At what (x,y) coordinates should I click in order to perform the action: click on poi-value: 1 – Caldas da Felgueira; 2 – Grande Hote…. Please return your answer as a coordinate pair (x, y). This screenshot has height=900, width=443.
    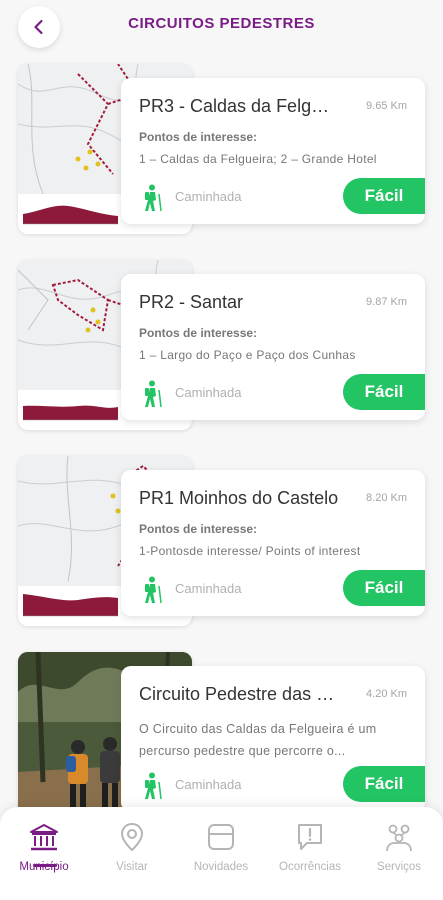
    Looking at the image, I should click on (258, 159).